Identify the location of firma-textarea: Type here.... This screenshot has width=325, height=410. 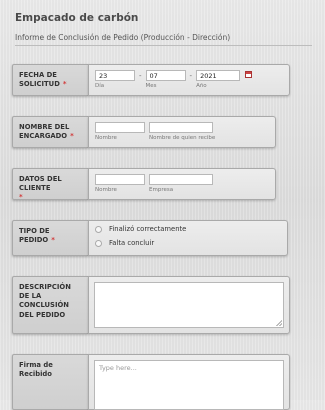
(189, 385).